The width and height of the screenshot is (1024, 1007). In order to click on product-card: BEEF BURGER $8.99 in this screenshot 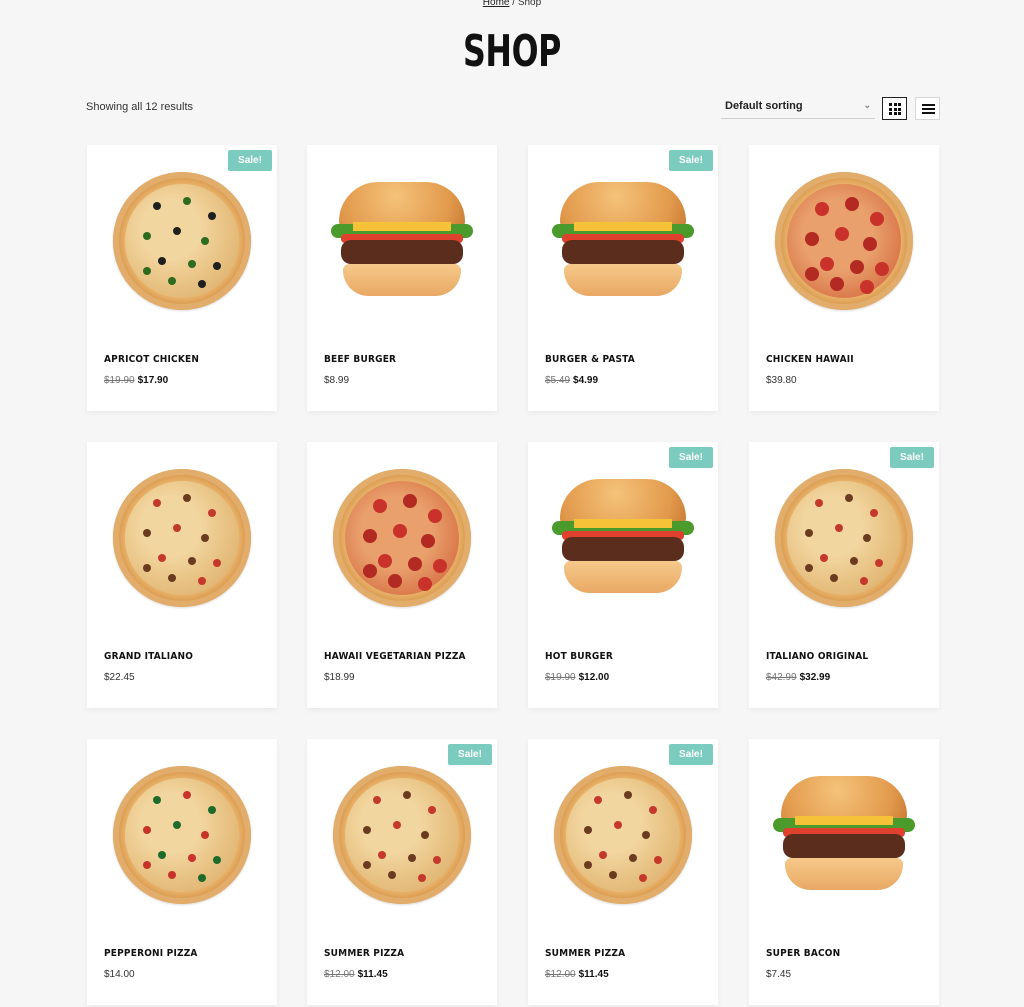, I will do `click(402, 278)`.